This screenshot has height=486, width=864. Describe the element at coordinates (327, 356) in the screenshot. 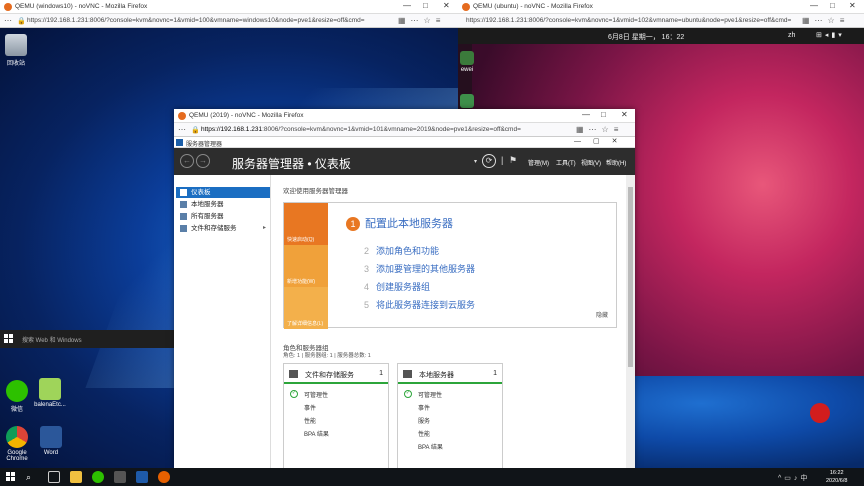

I see `roles-summary: 角色: 1 | 服务器组: 1 | 服务器总数: 1` at that location.